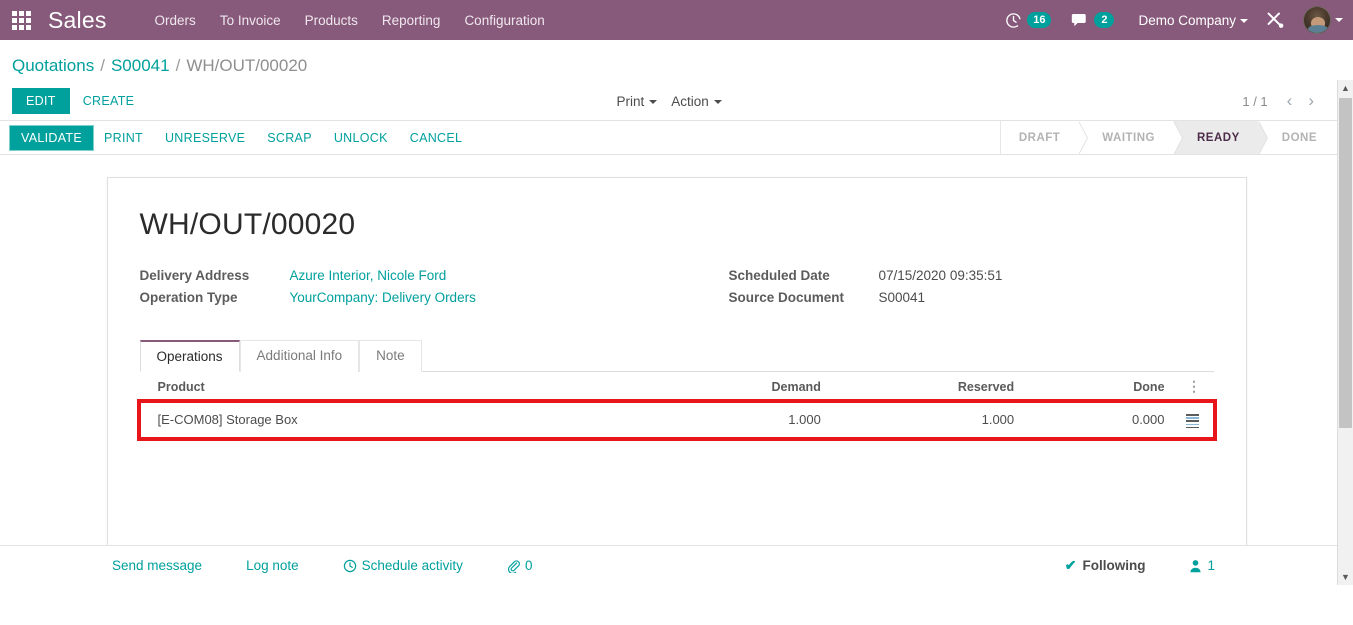  I want to click on scrollbar-thumb, so click(1345, 263).